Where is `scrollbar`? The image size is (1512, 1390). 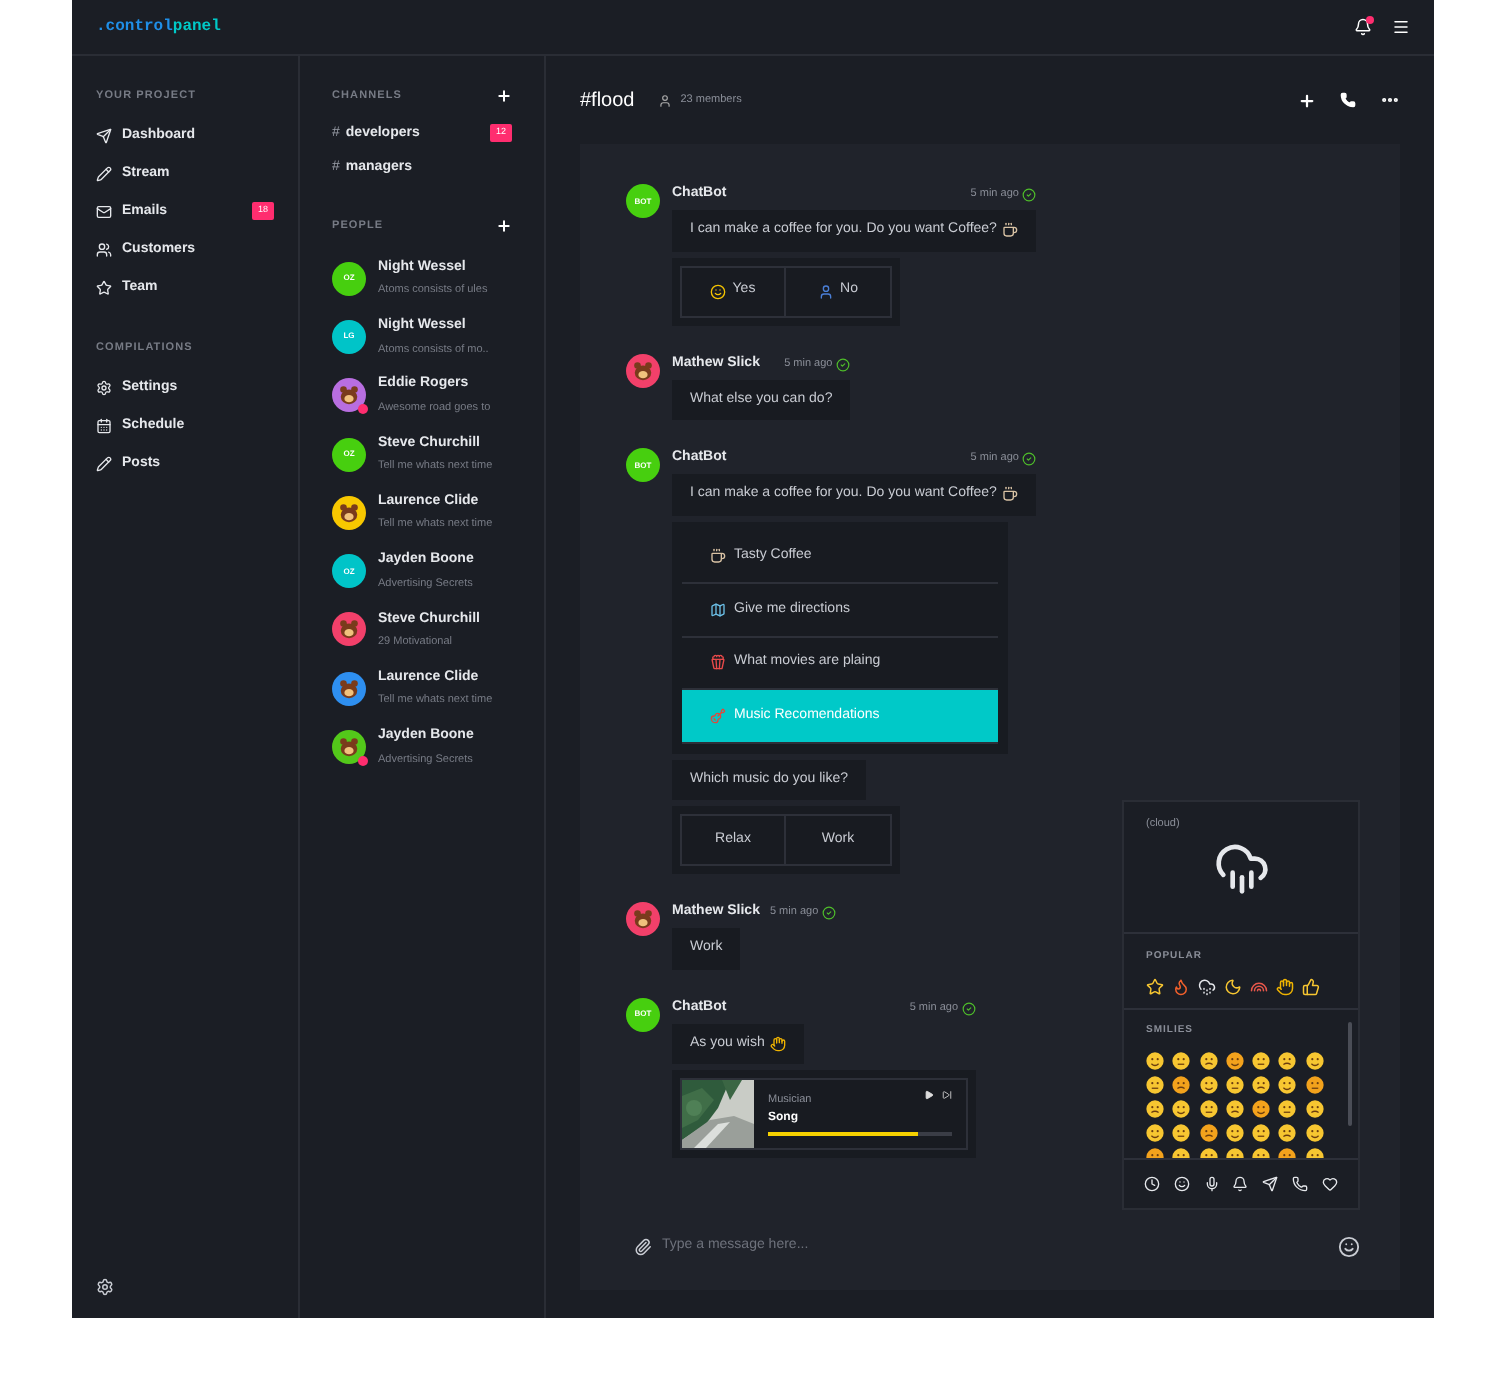
scrollbar is located at coordinates (1350, 1074).